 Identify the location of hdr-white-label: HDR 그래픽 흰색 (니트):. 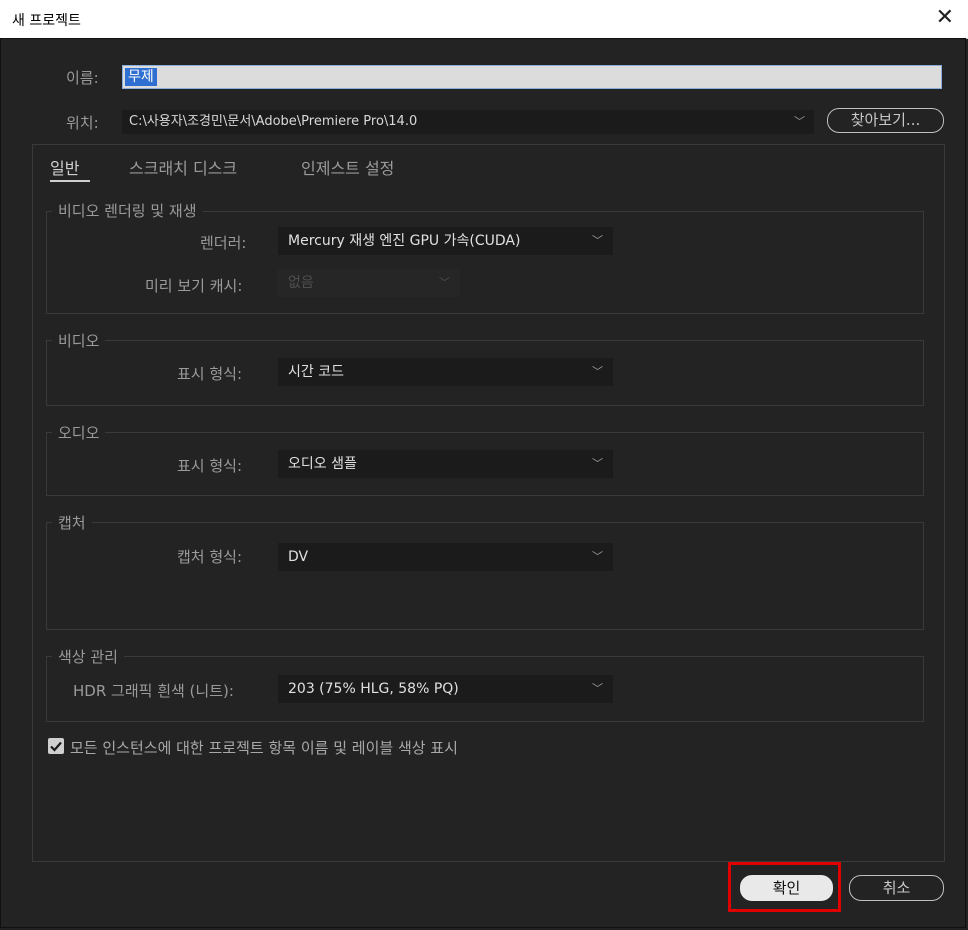
(153, 691).